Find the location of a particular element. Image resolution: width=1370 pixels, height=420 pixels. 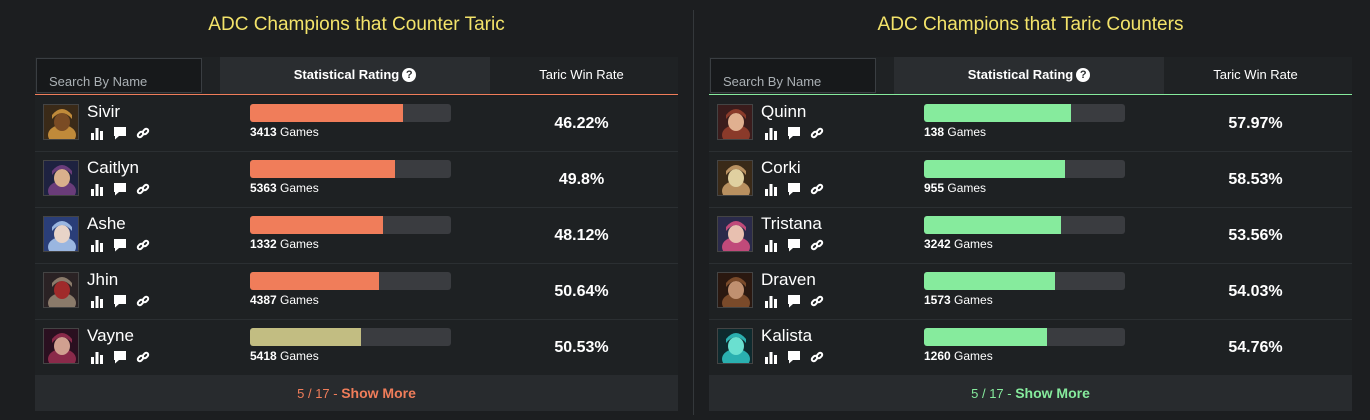

games-number: 5363 is located at coordinates (263, 188).